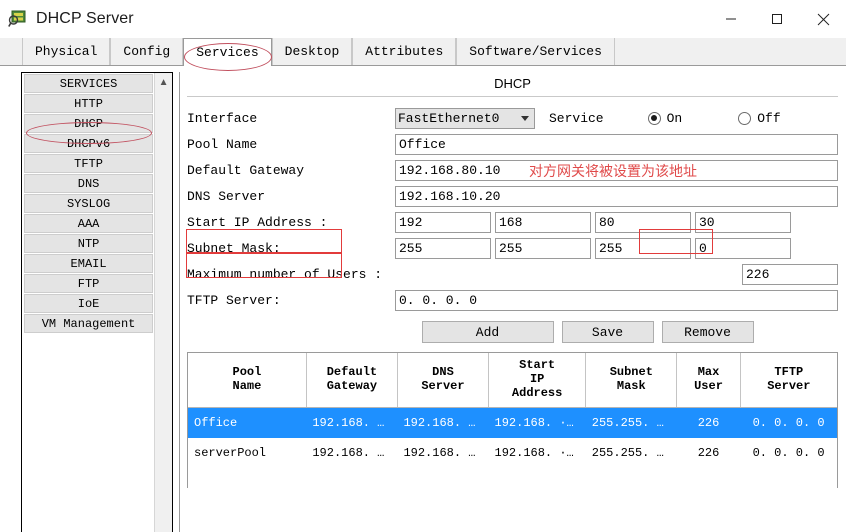  What do you see at coordinates (89, 123) in the screenshot?
I see `sidebar-item-dhcp: DHCP` at bounding box center [89, 123].